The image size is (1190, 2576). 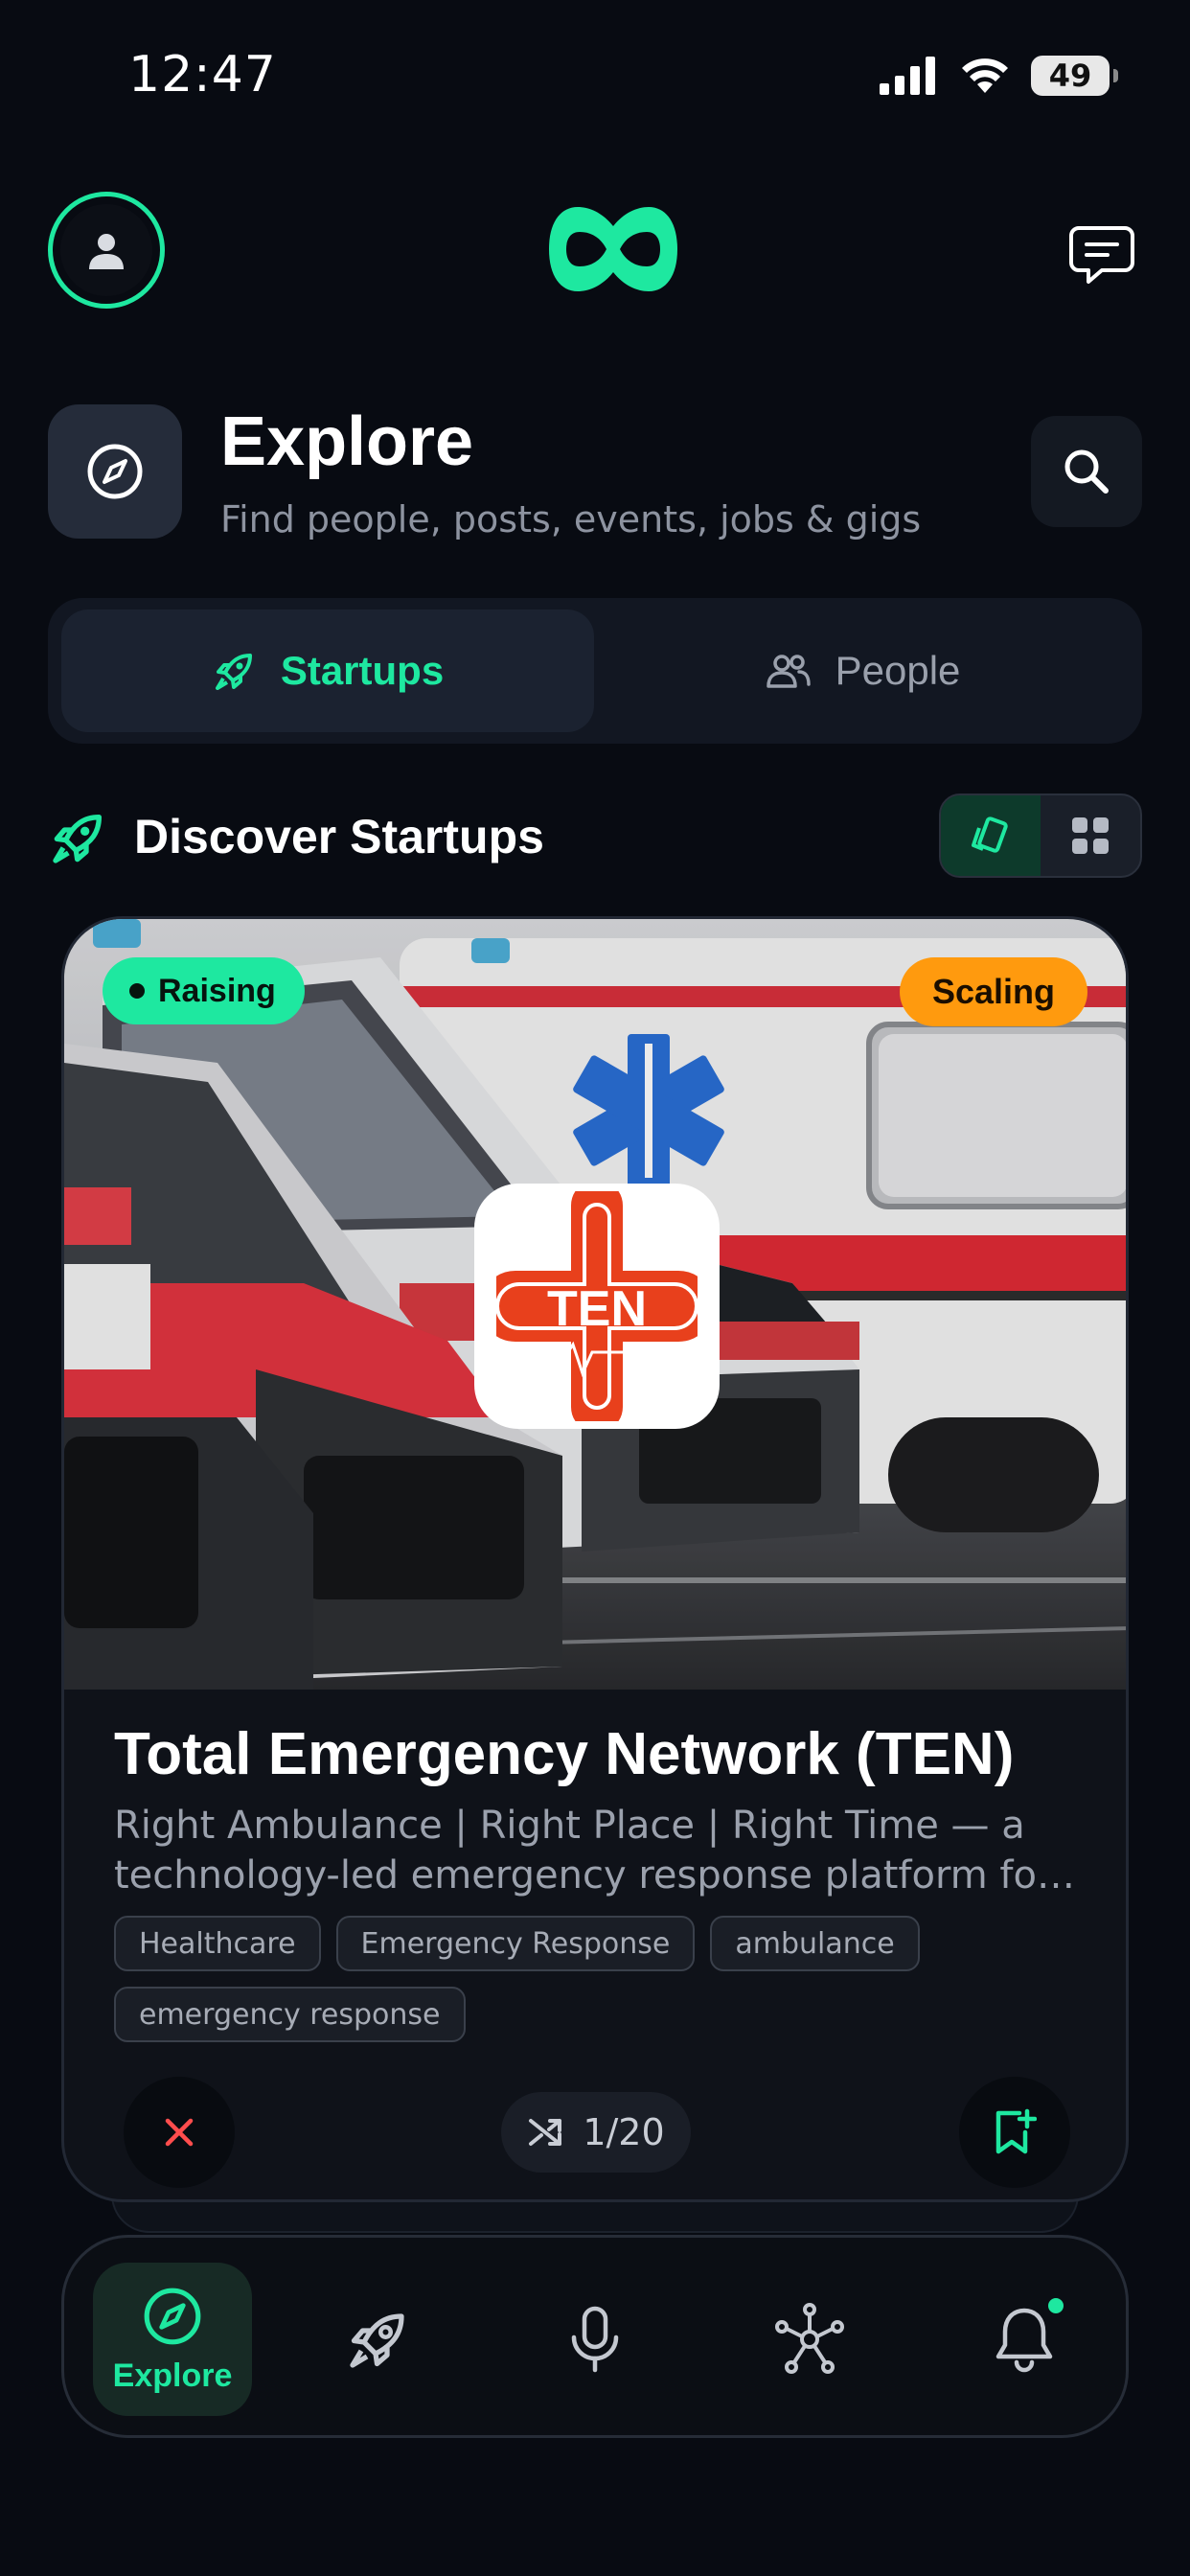 What do you see at coordinates (290, 2014) in the screenshot?
I see `tag: emergency response` at bounding box center [290, 2014].